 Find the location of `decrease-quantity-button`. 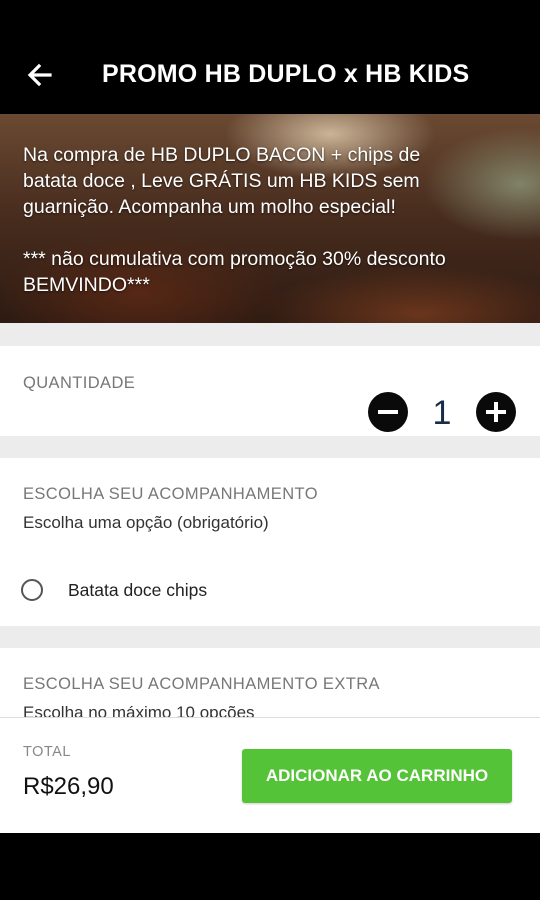

decrease-quantity-button is located at coordinates (388, 412).